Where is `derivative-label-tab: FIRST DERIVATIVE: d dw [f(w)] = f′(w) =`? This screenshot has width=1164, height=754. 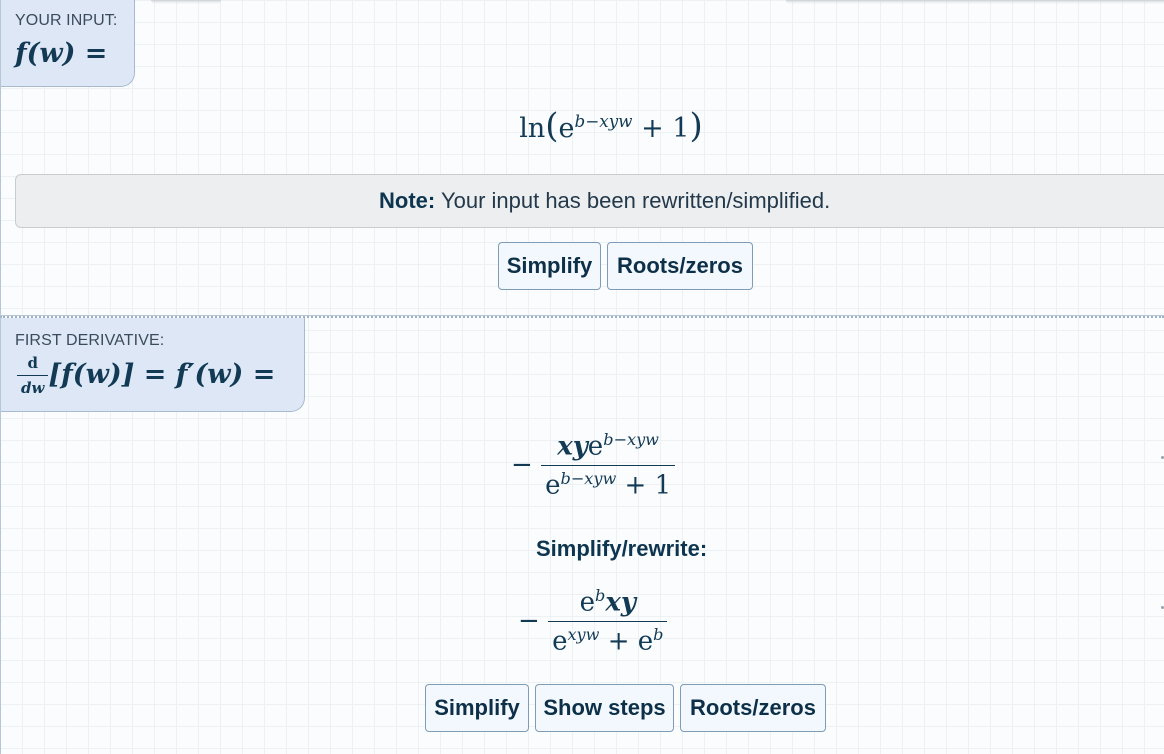 derivative-label-tab: FIRST DERIVATIVE: d dw [f(w)] = f′(w) = is located at coordinates (153, 365).